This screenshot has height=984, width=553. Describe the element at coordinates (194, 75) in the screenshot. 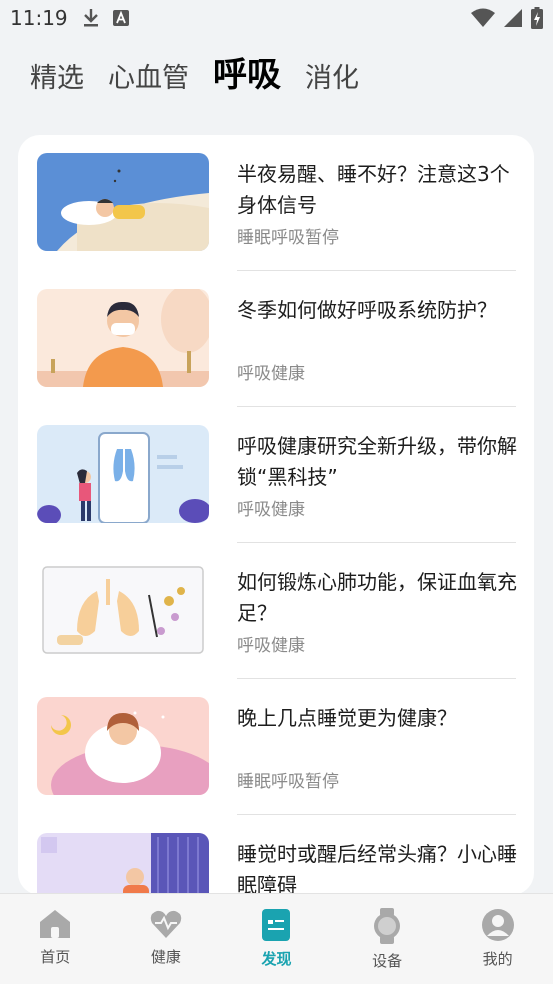

I see `category-tabs: 精选 心血管 呼吸 消化` at that location.